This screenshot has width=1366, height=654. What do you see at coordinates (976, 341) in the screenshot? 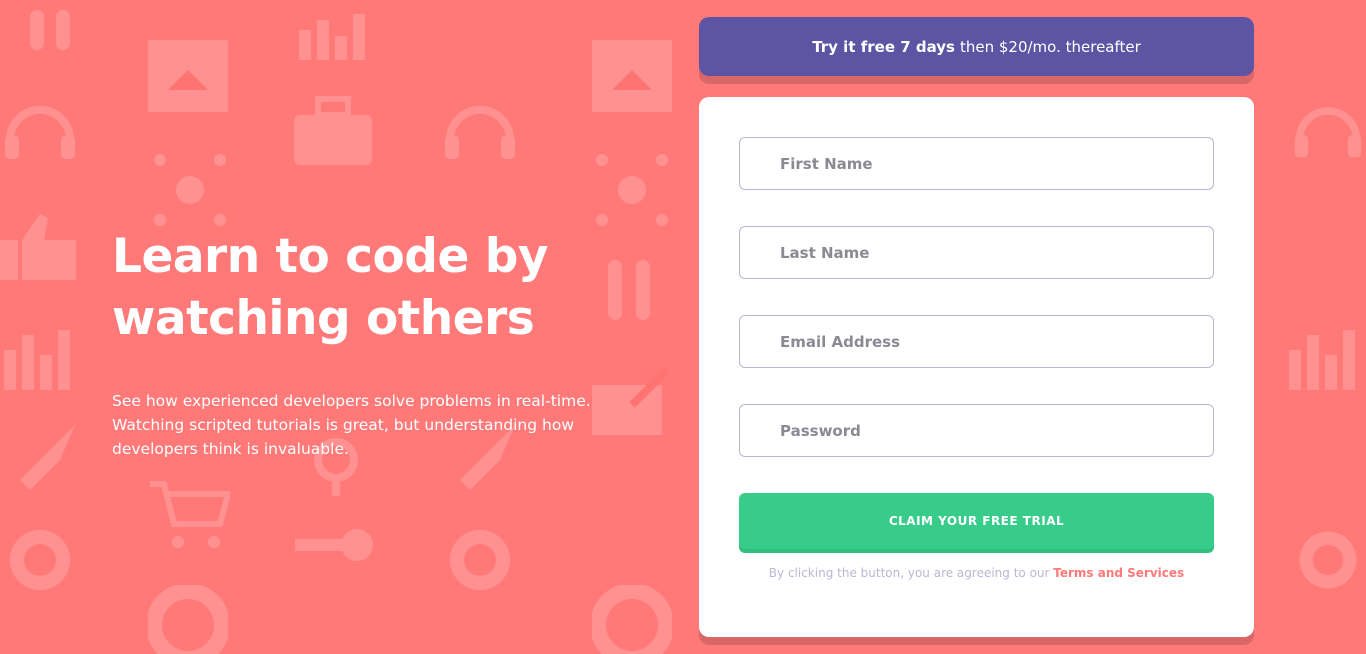
I see `email-input` at bounding box center [976, 341].